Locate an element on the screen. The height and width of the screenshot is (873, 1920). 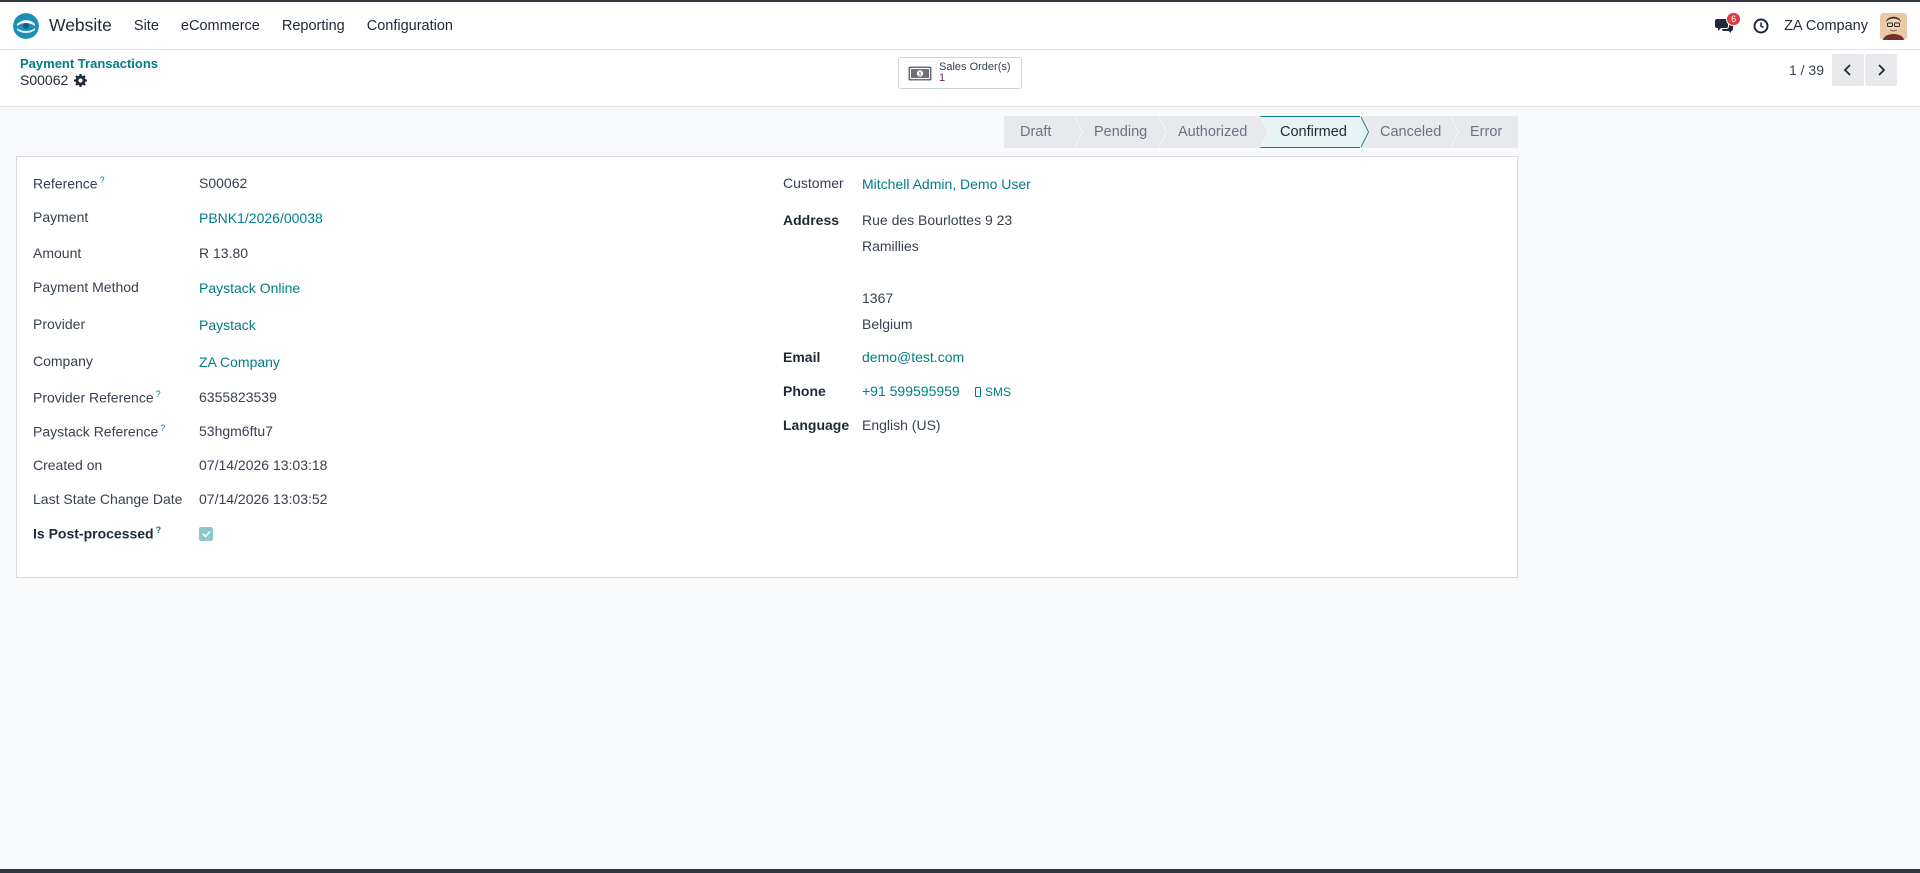
created-on-label: Created on is located at coordinates (68, 465).